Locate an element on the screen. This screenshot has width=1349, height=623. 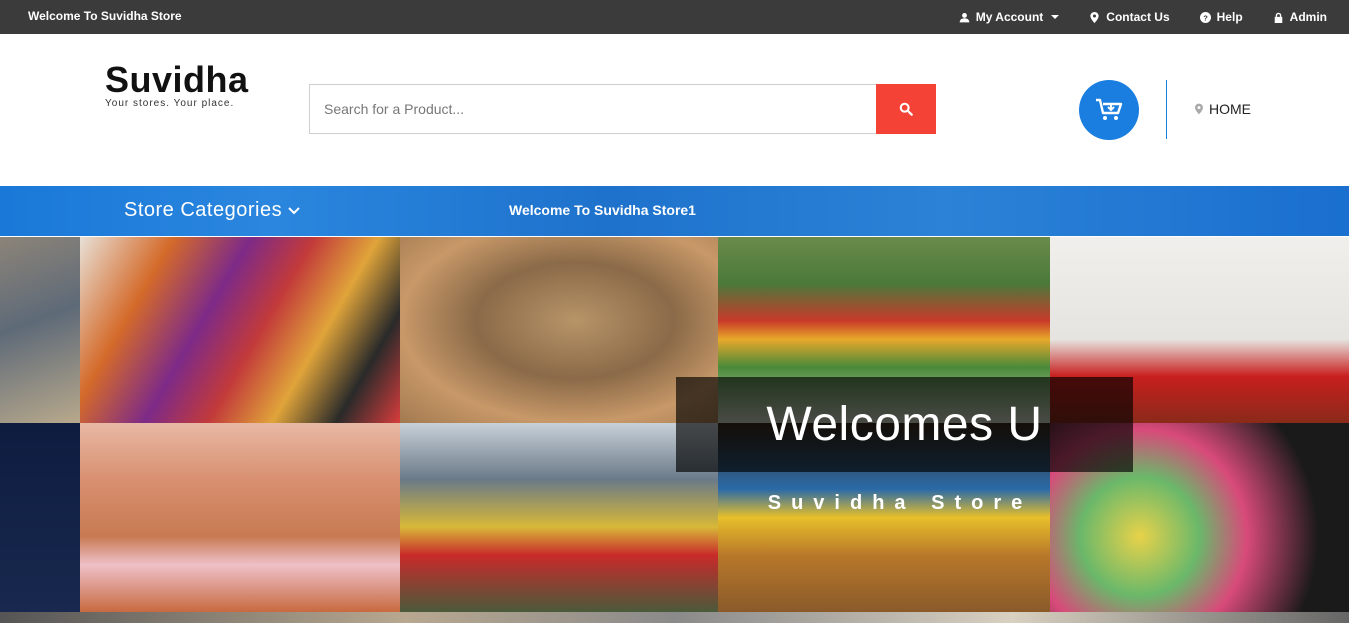
jewelry-image is located at coordinates (40, 517).